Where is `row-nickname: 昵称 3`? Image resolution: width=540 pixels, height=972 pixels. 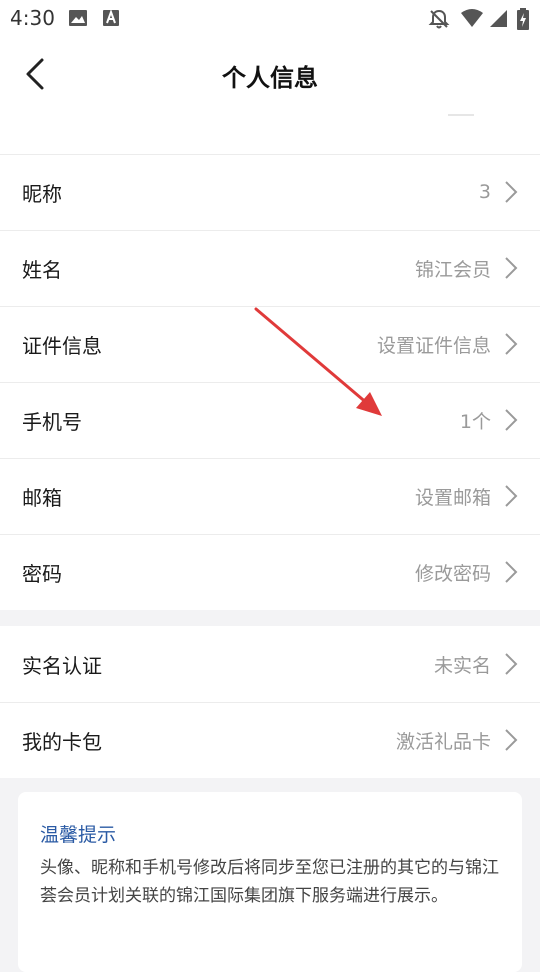
row-nickname: 昵称 3 is located at coordinates (270, 192).